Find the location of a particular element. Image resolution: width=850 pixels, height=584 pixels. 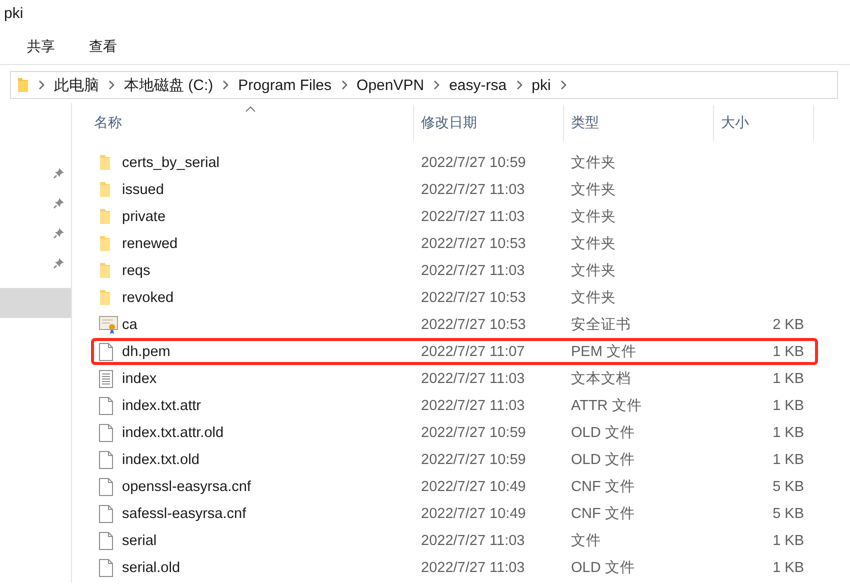

file-type: PEM 文件 is located at coordinates (603, 352).